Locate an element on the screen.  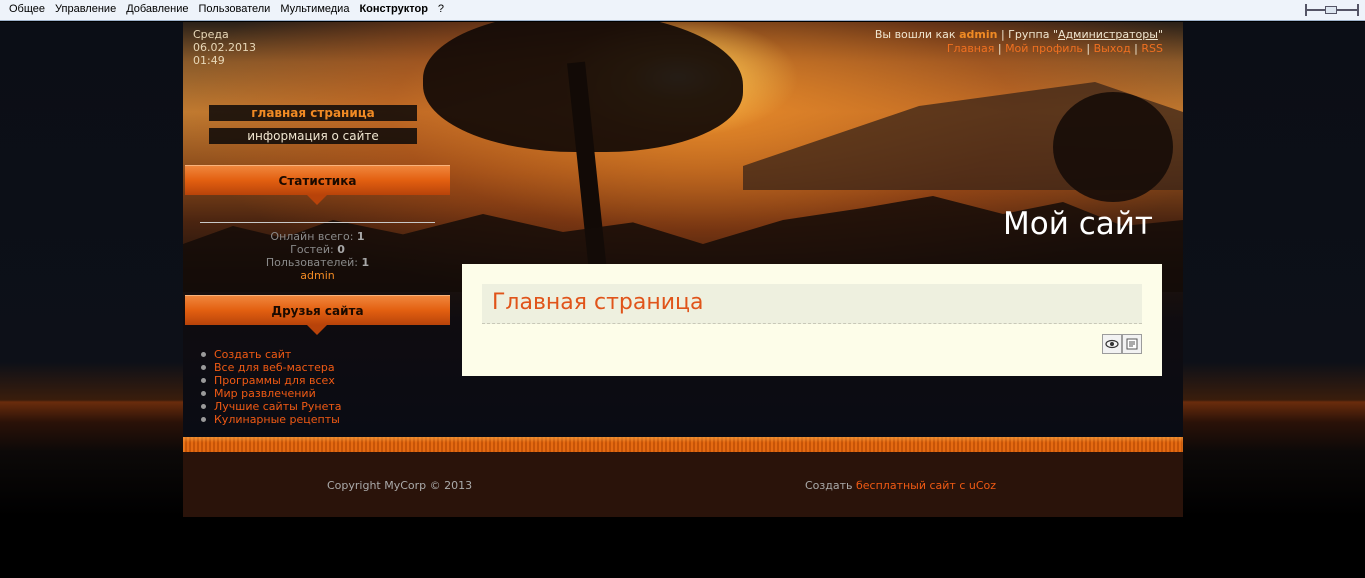
divider is located at coordinates (317, 222).